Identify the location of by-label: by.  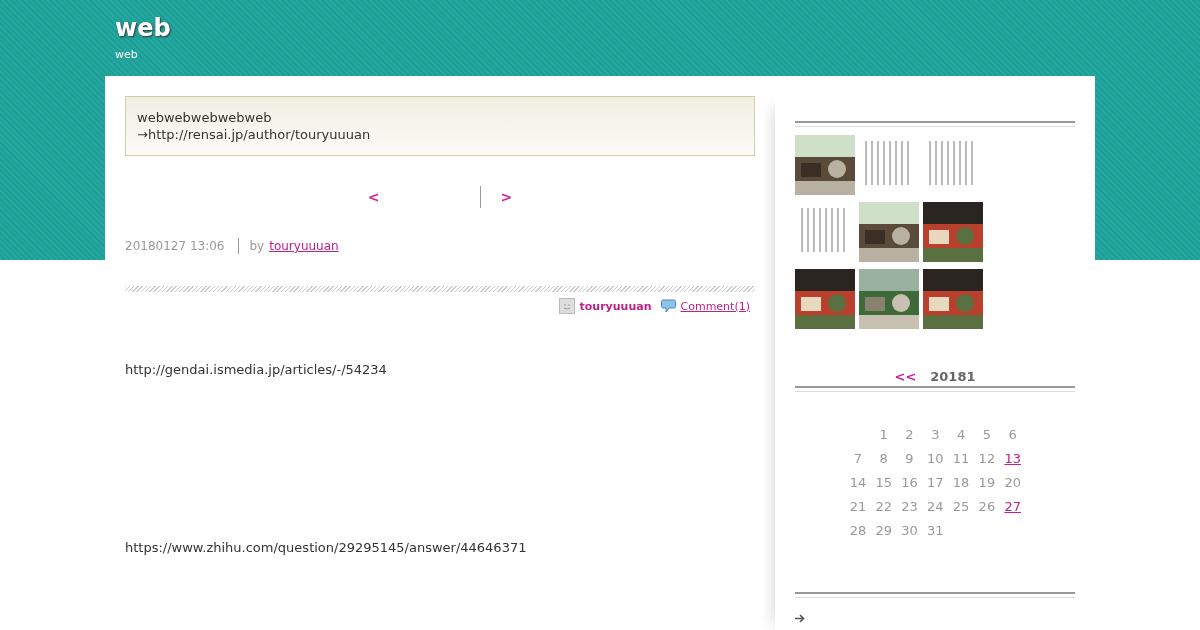
(257, 246).